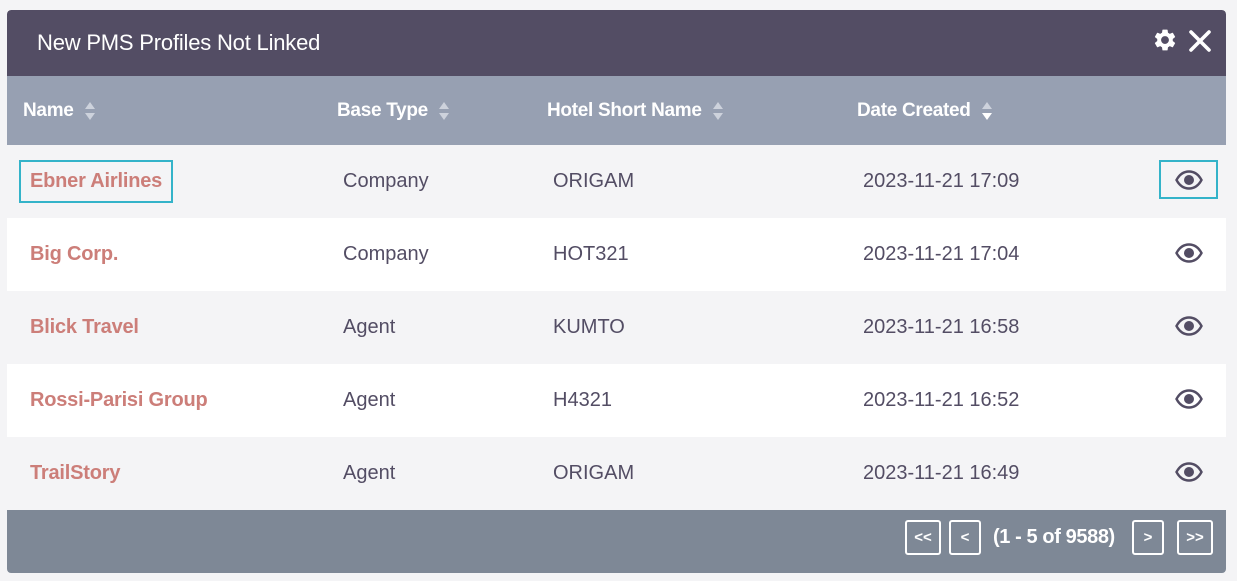  Describe the element at coordinates (589, 327) in the screenshot. I see `hotel-short-name-cell: KUMTO` at that location.